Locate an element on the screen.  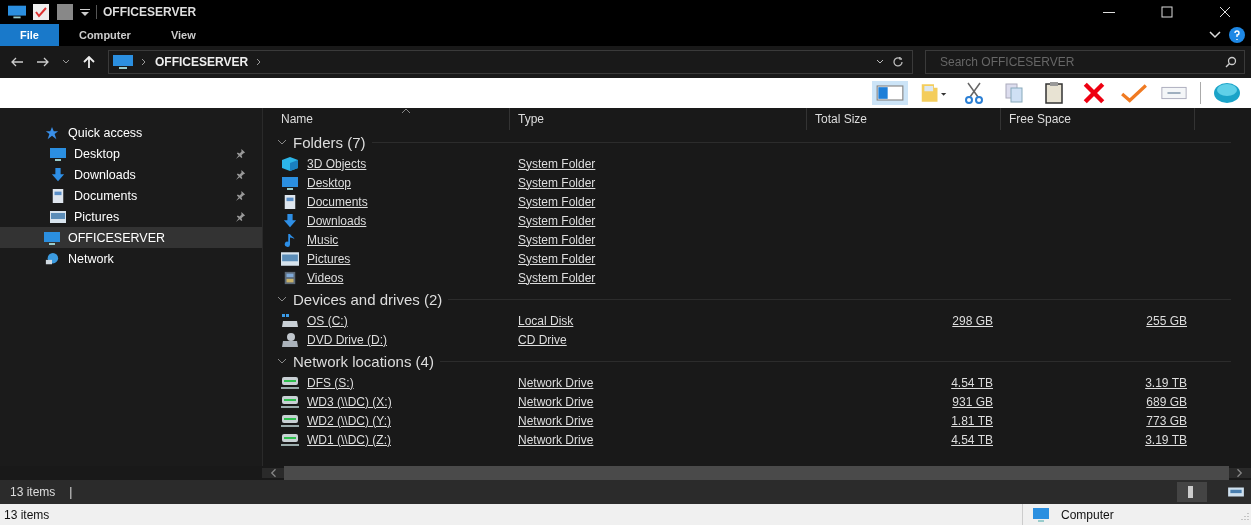
customize-menu-icon is located at coordinates (85, 12).